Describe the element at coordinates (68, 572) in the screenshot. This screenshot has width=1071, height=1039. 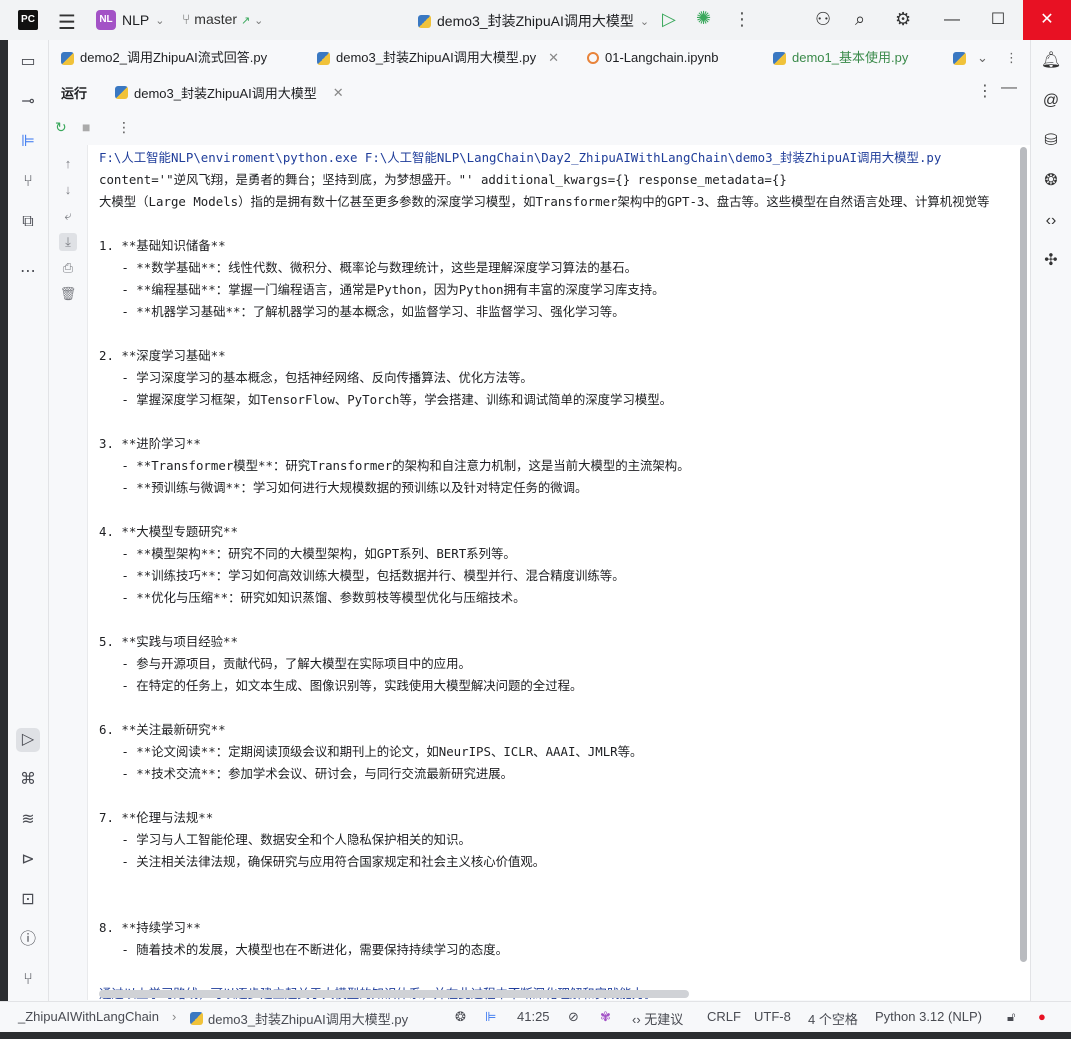
I see `console-gutter: ↑ ↓ ⤶ ⤓ ⎙ 🗑︎` at that location.